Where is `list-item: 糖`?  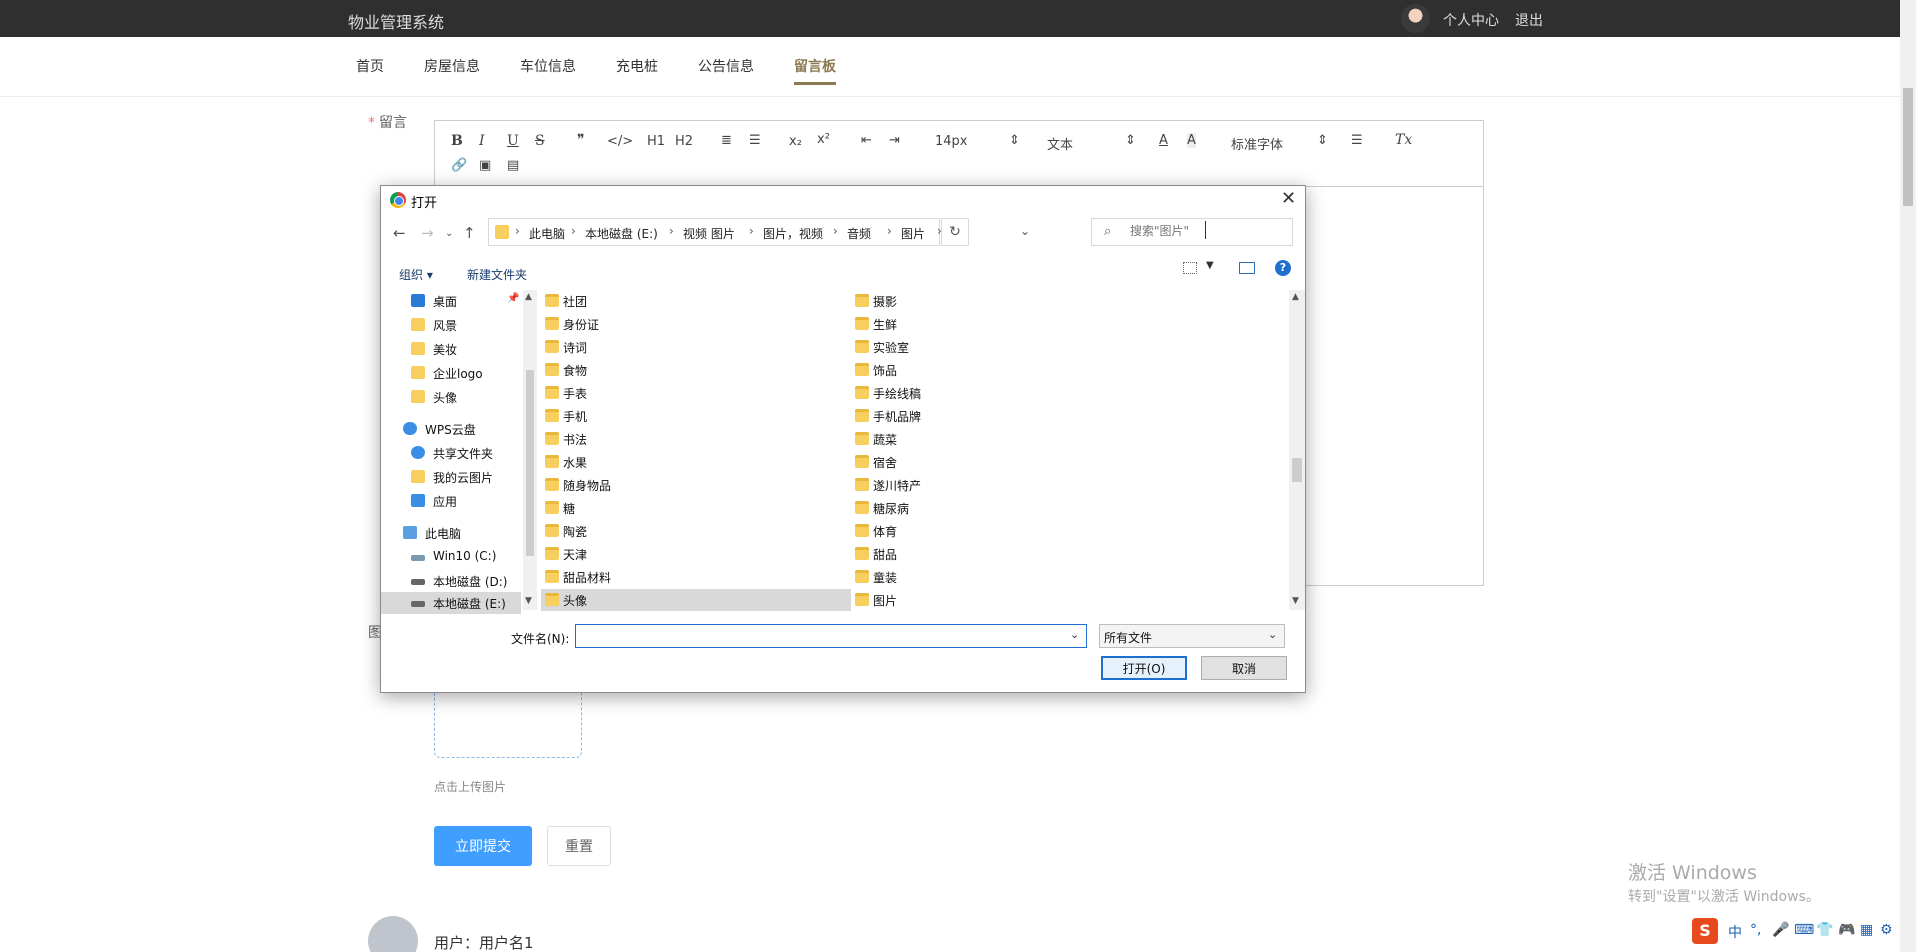
list-item: 糖 is located at coordinates (696, 508).